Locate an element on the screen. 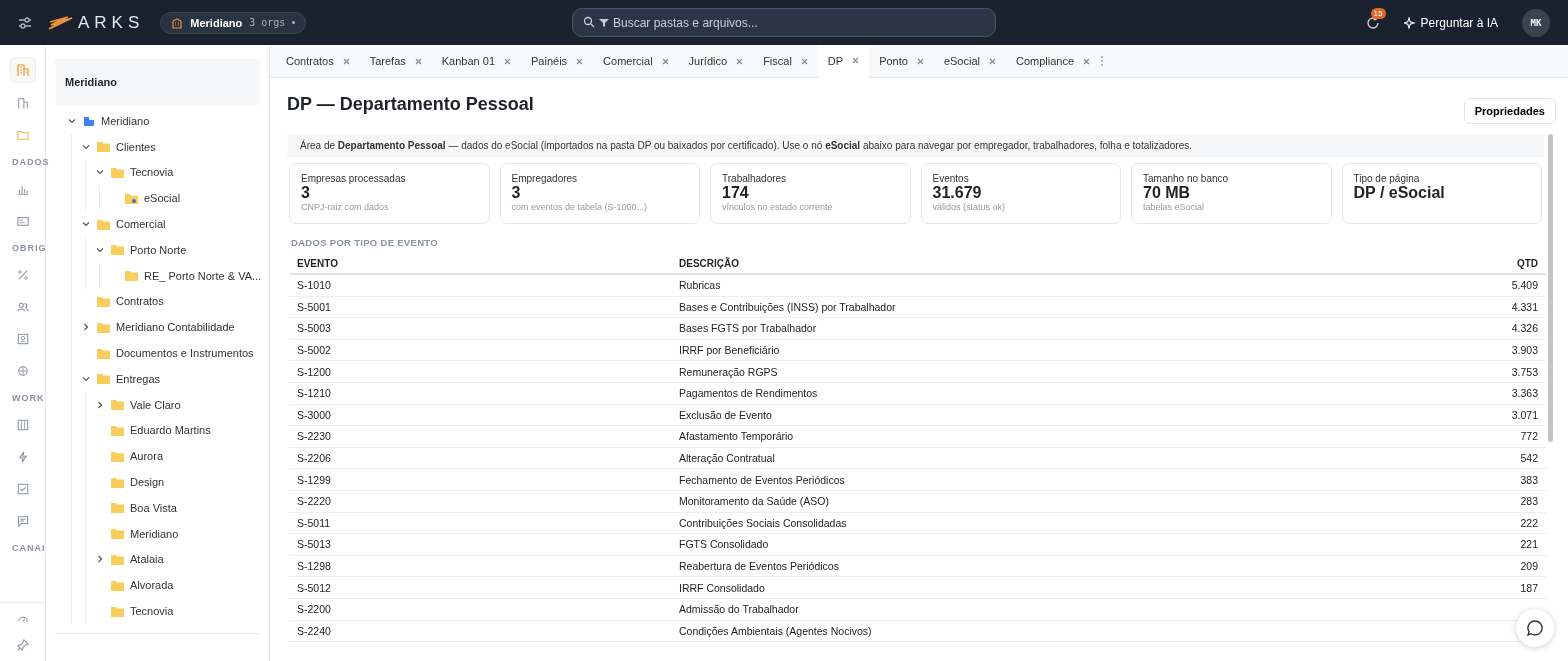 This screenshot has height=661, width=1568. table-cell: S-1299 is located at coordinates (314, 479).